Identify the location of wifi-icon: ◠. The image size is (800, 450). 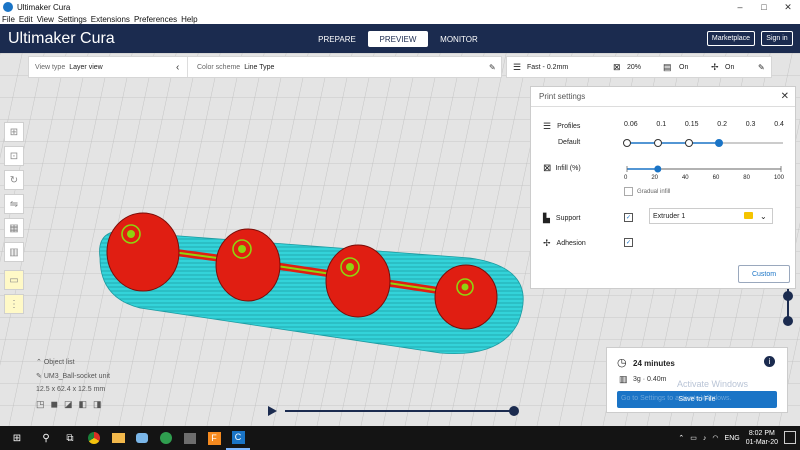
(715, 438).